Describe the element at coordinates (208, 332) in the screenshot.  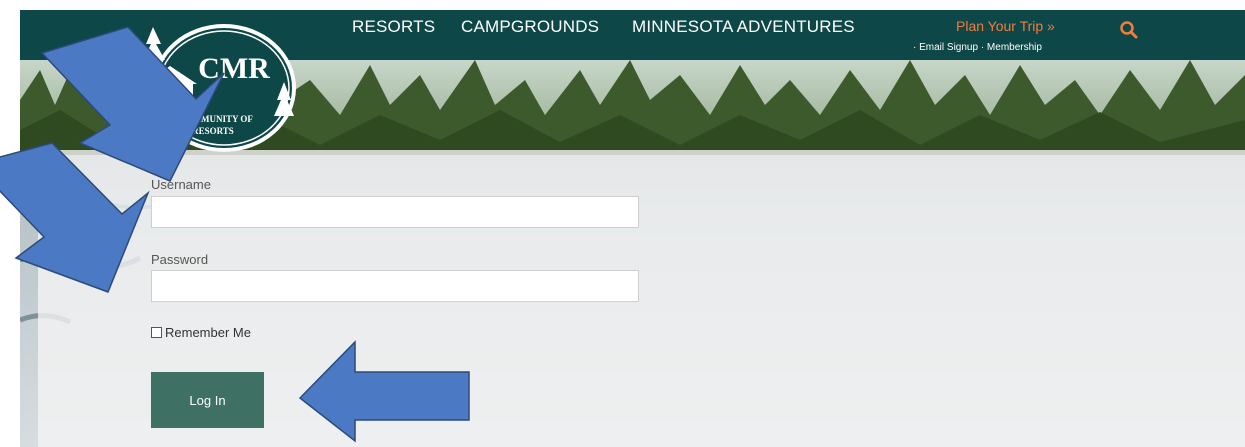
I see `remember-me-label: Remember Me` at that location.